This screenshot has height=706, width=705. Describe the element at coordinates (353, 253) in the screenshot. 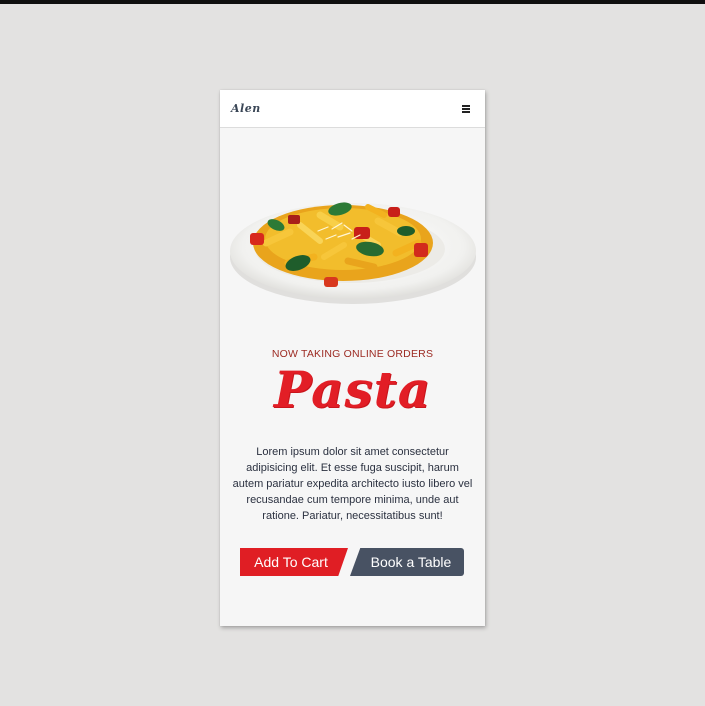

I see `pasta-plate-image` at that location.